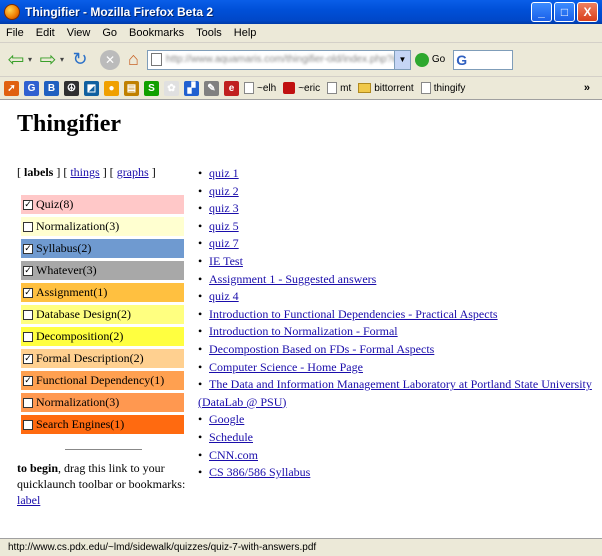 The image size is (602, 556). What do you see at coordinates (442, 88) in the screenshot?
I see `bookmark-item: thingify` at bounding box center [442, 88].